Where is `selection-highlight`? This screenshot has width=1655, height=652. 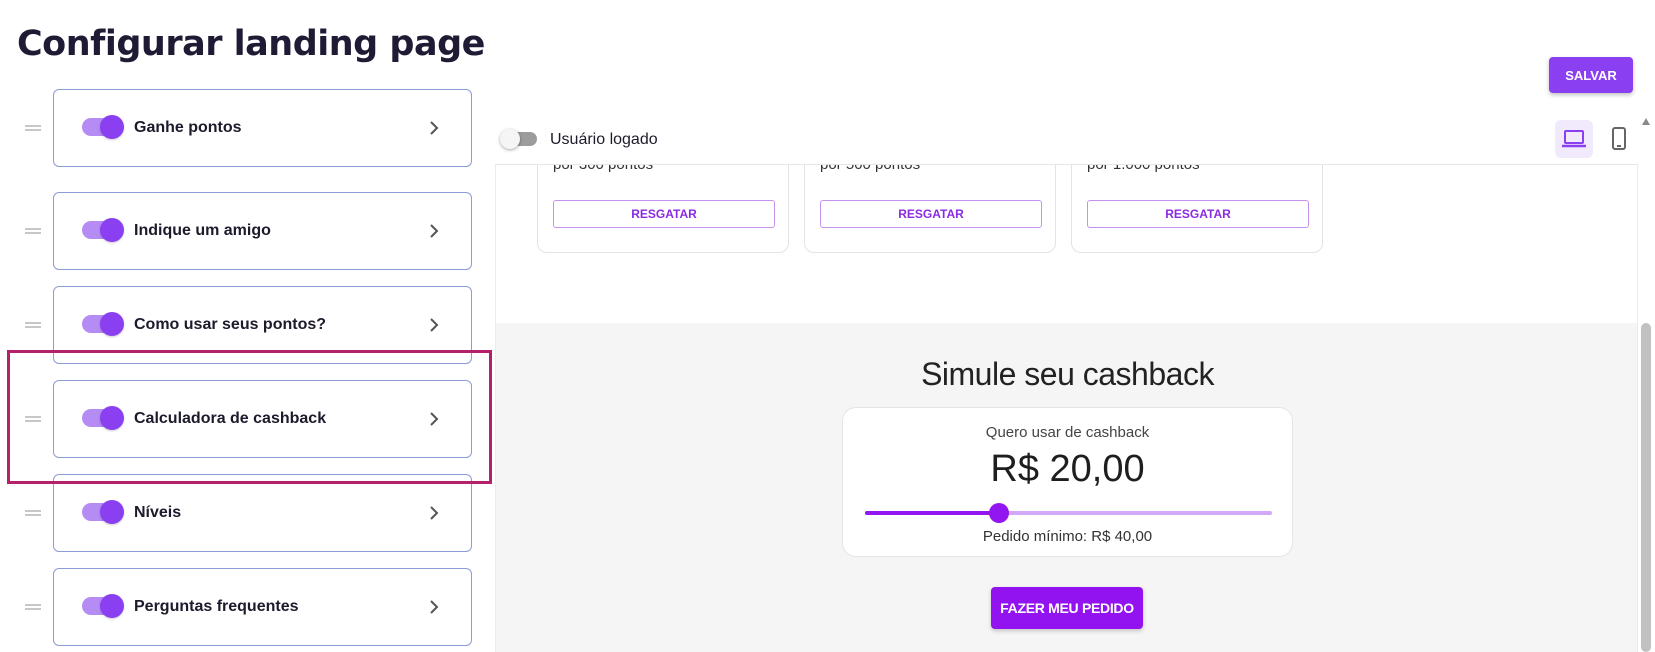 selection-highlight is located at coordinates (249, 417).